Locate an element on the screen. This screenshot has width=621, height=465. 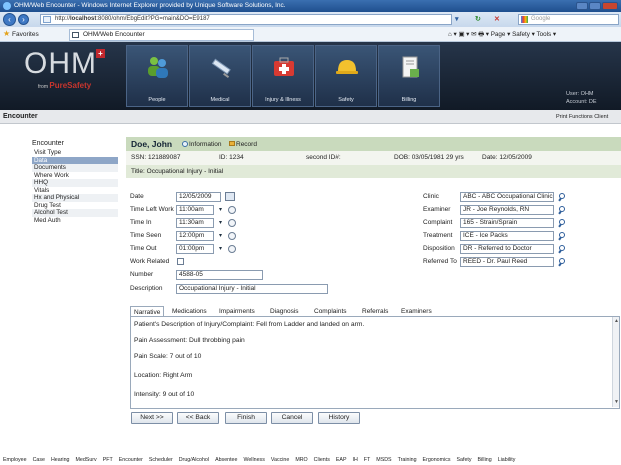
nav-medical: Medical is located at coordinates (220, 76).